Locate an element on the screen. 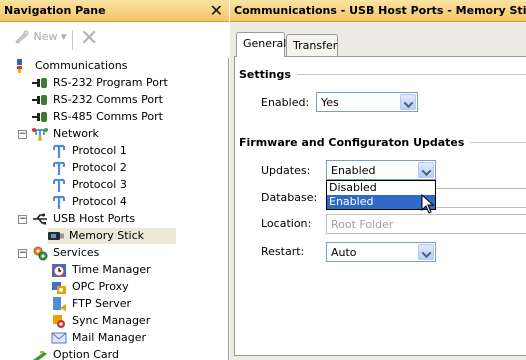  toolbar-divider is located at coordinates (72, 40).